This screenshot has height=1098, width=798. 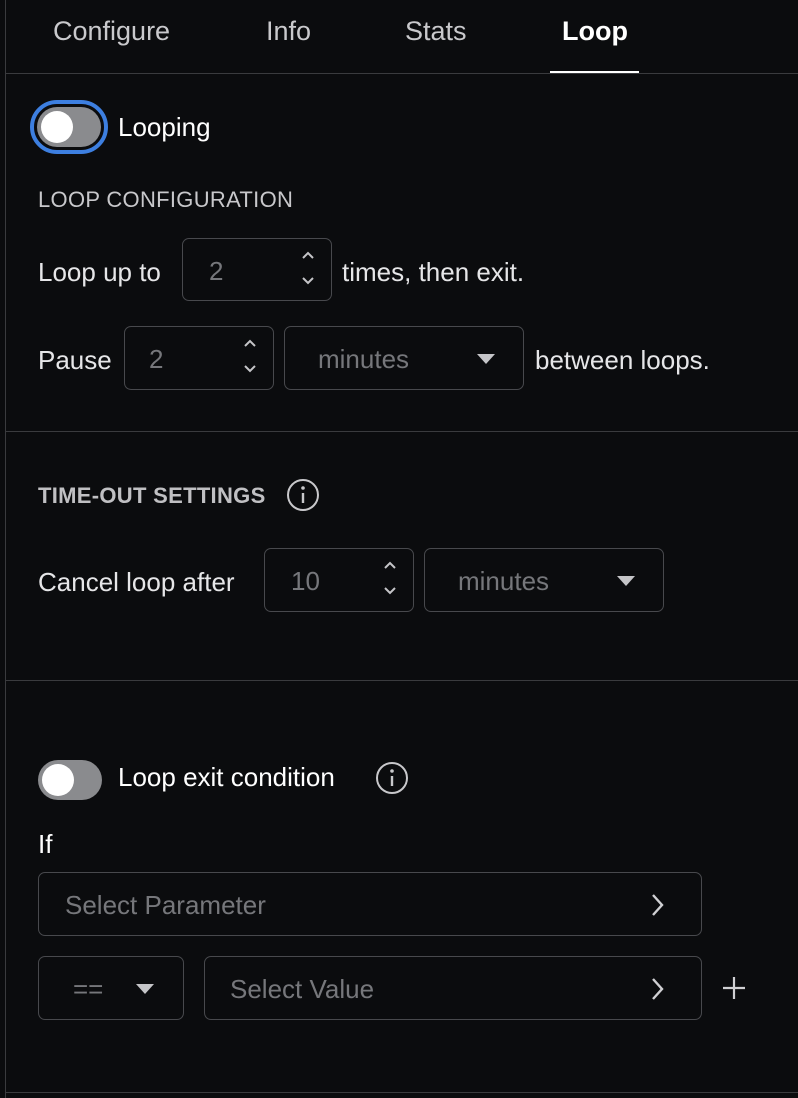 I want to click on exit-condition-toggle, so click(x=70, y=780).